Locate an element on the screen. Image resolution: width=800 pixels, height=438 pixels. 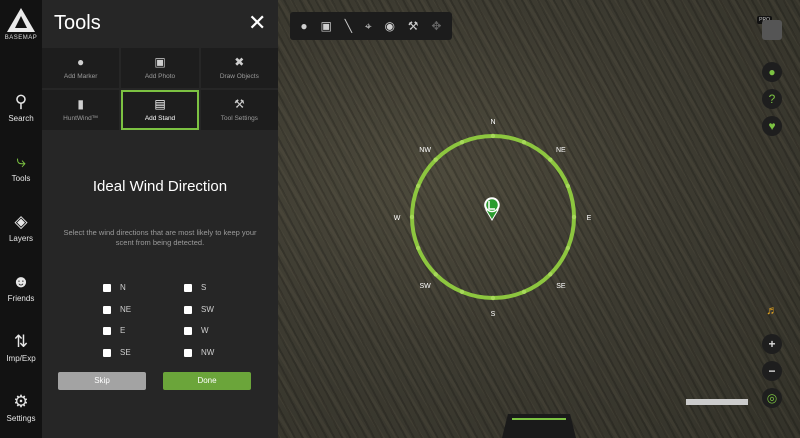
tools-icon: ⤷ is located at coordinates (21, 161).